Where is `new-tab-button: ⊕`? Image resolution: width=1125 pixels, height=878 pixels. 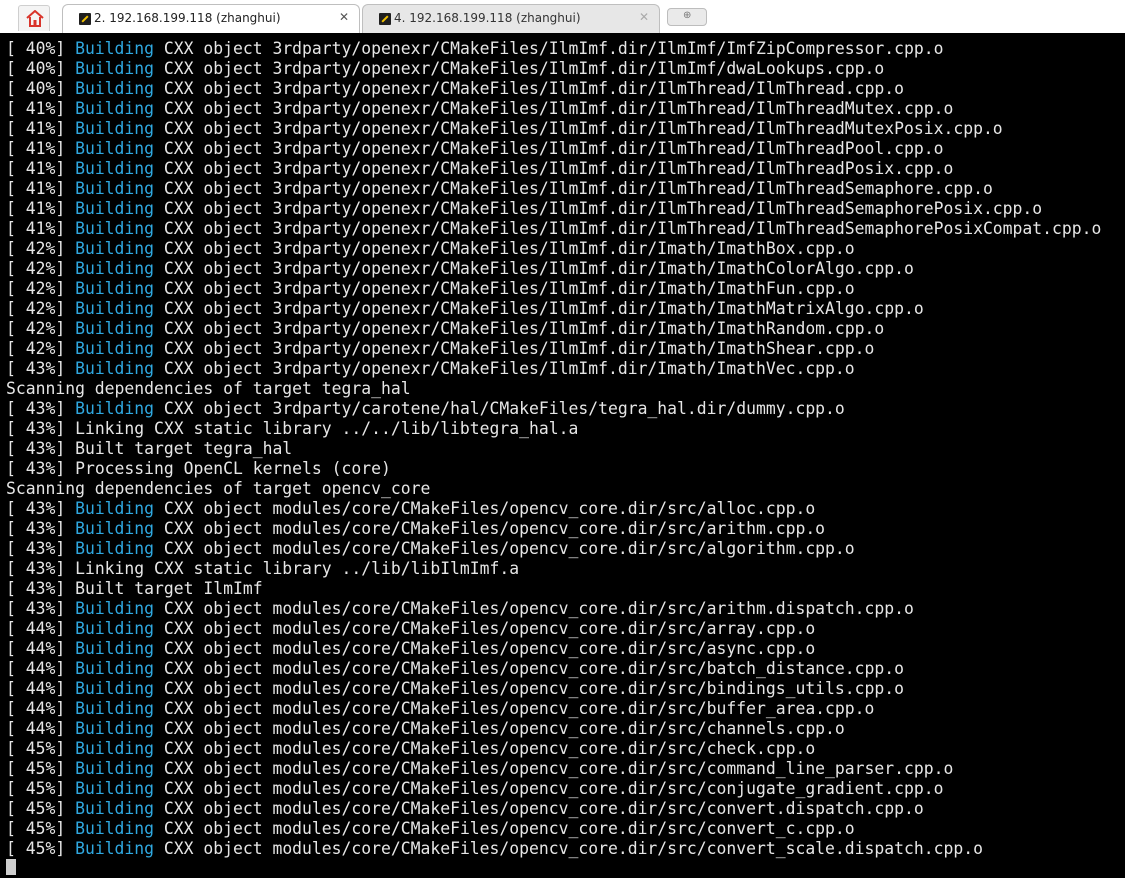
new-tab-button: ⊕ is located at coordinates (687, 17).